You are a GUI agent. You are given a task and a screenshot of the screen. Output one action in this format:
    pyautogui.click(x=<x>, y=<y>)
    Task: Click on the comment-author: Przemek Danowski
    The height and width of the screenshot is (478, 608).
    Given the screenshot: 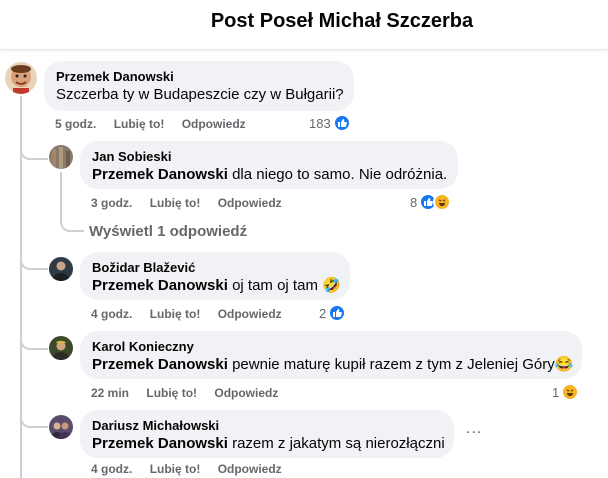 What is the action you would take?
    pyautogui.click(x=199, y=77)
    